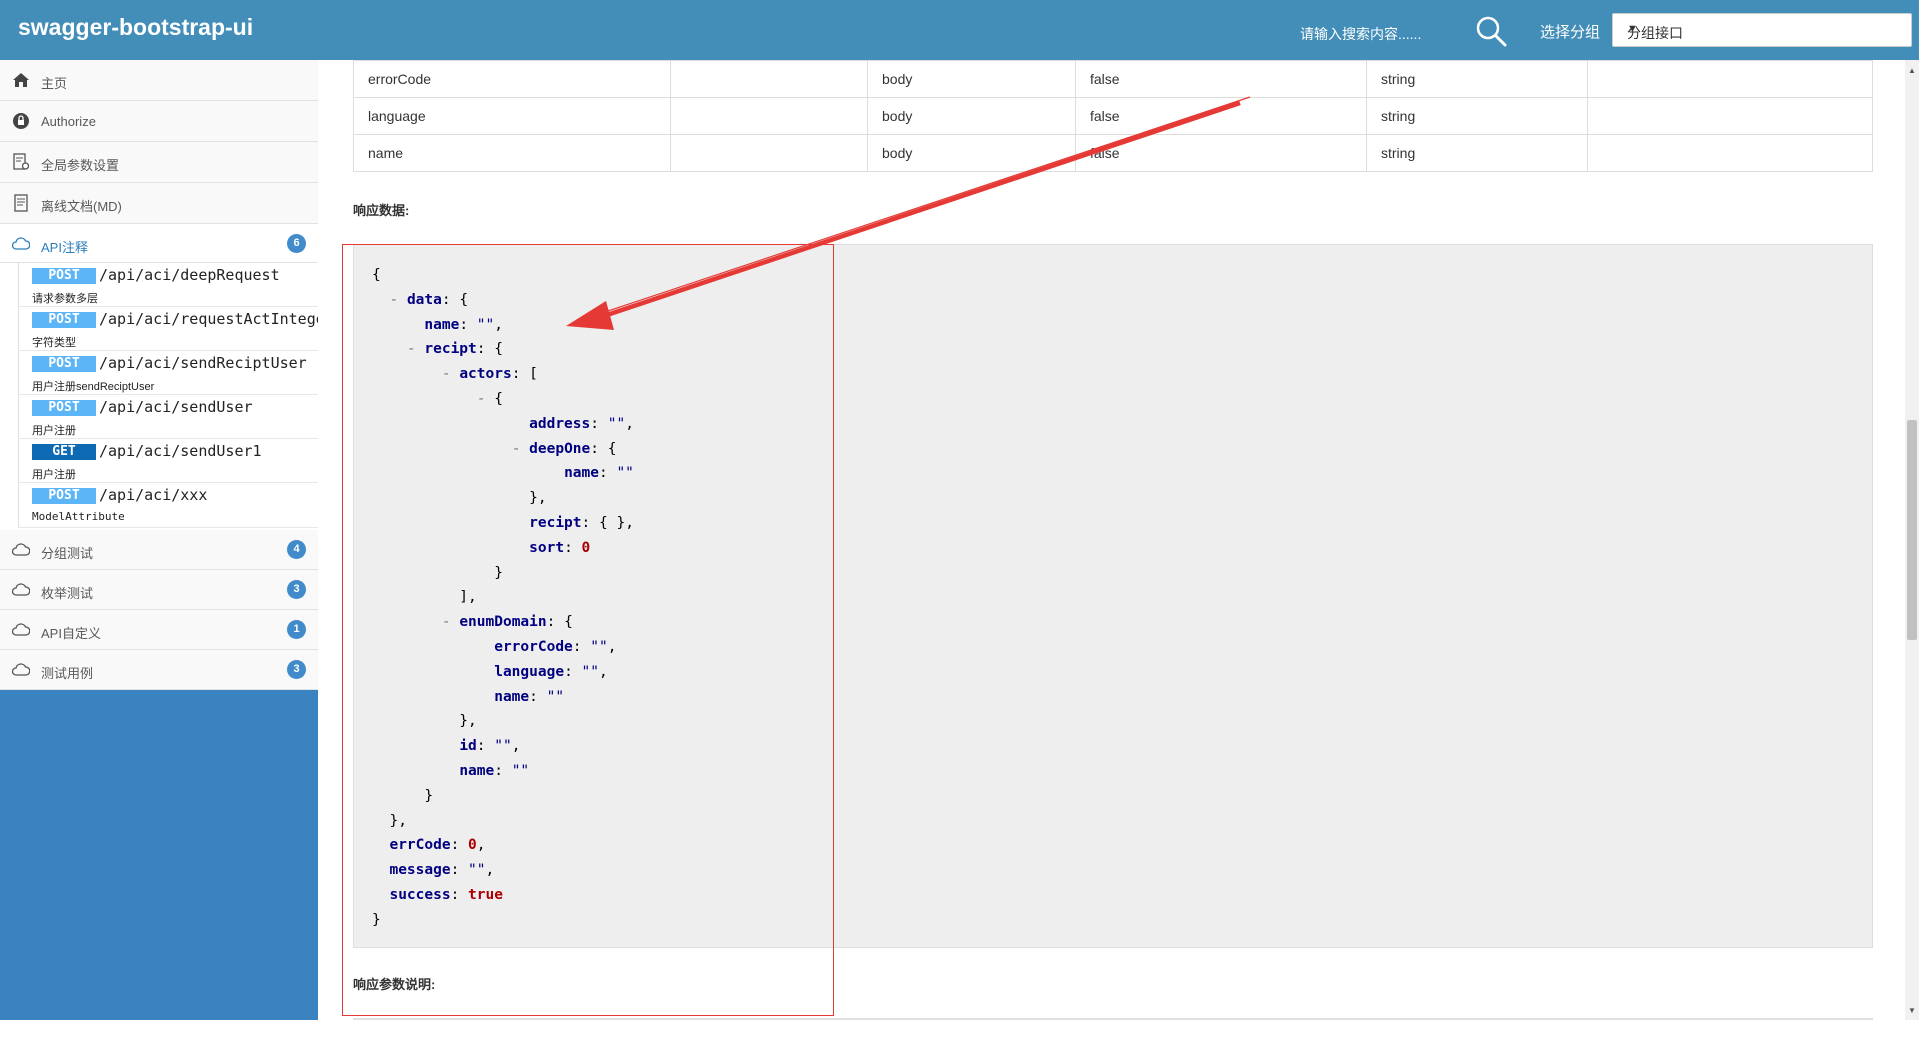 This screenshot has width=1919, height=1062. Describe the element at coordinates (296, 243) in the screenshot. I see `count-badge: 6` at that location.